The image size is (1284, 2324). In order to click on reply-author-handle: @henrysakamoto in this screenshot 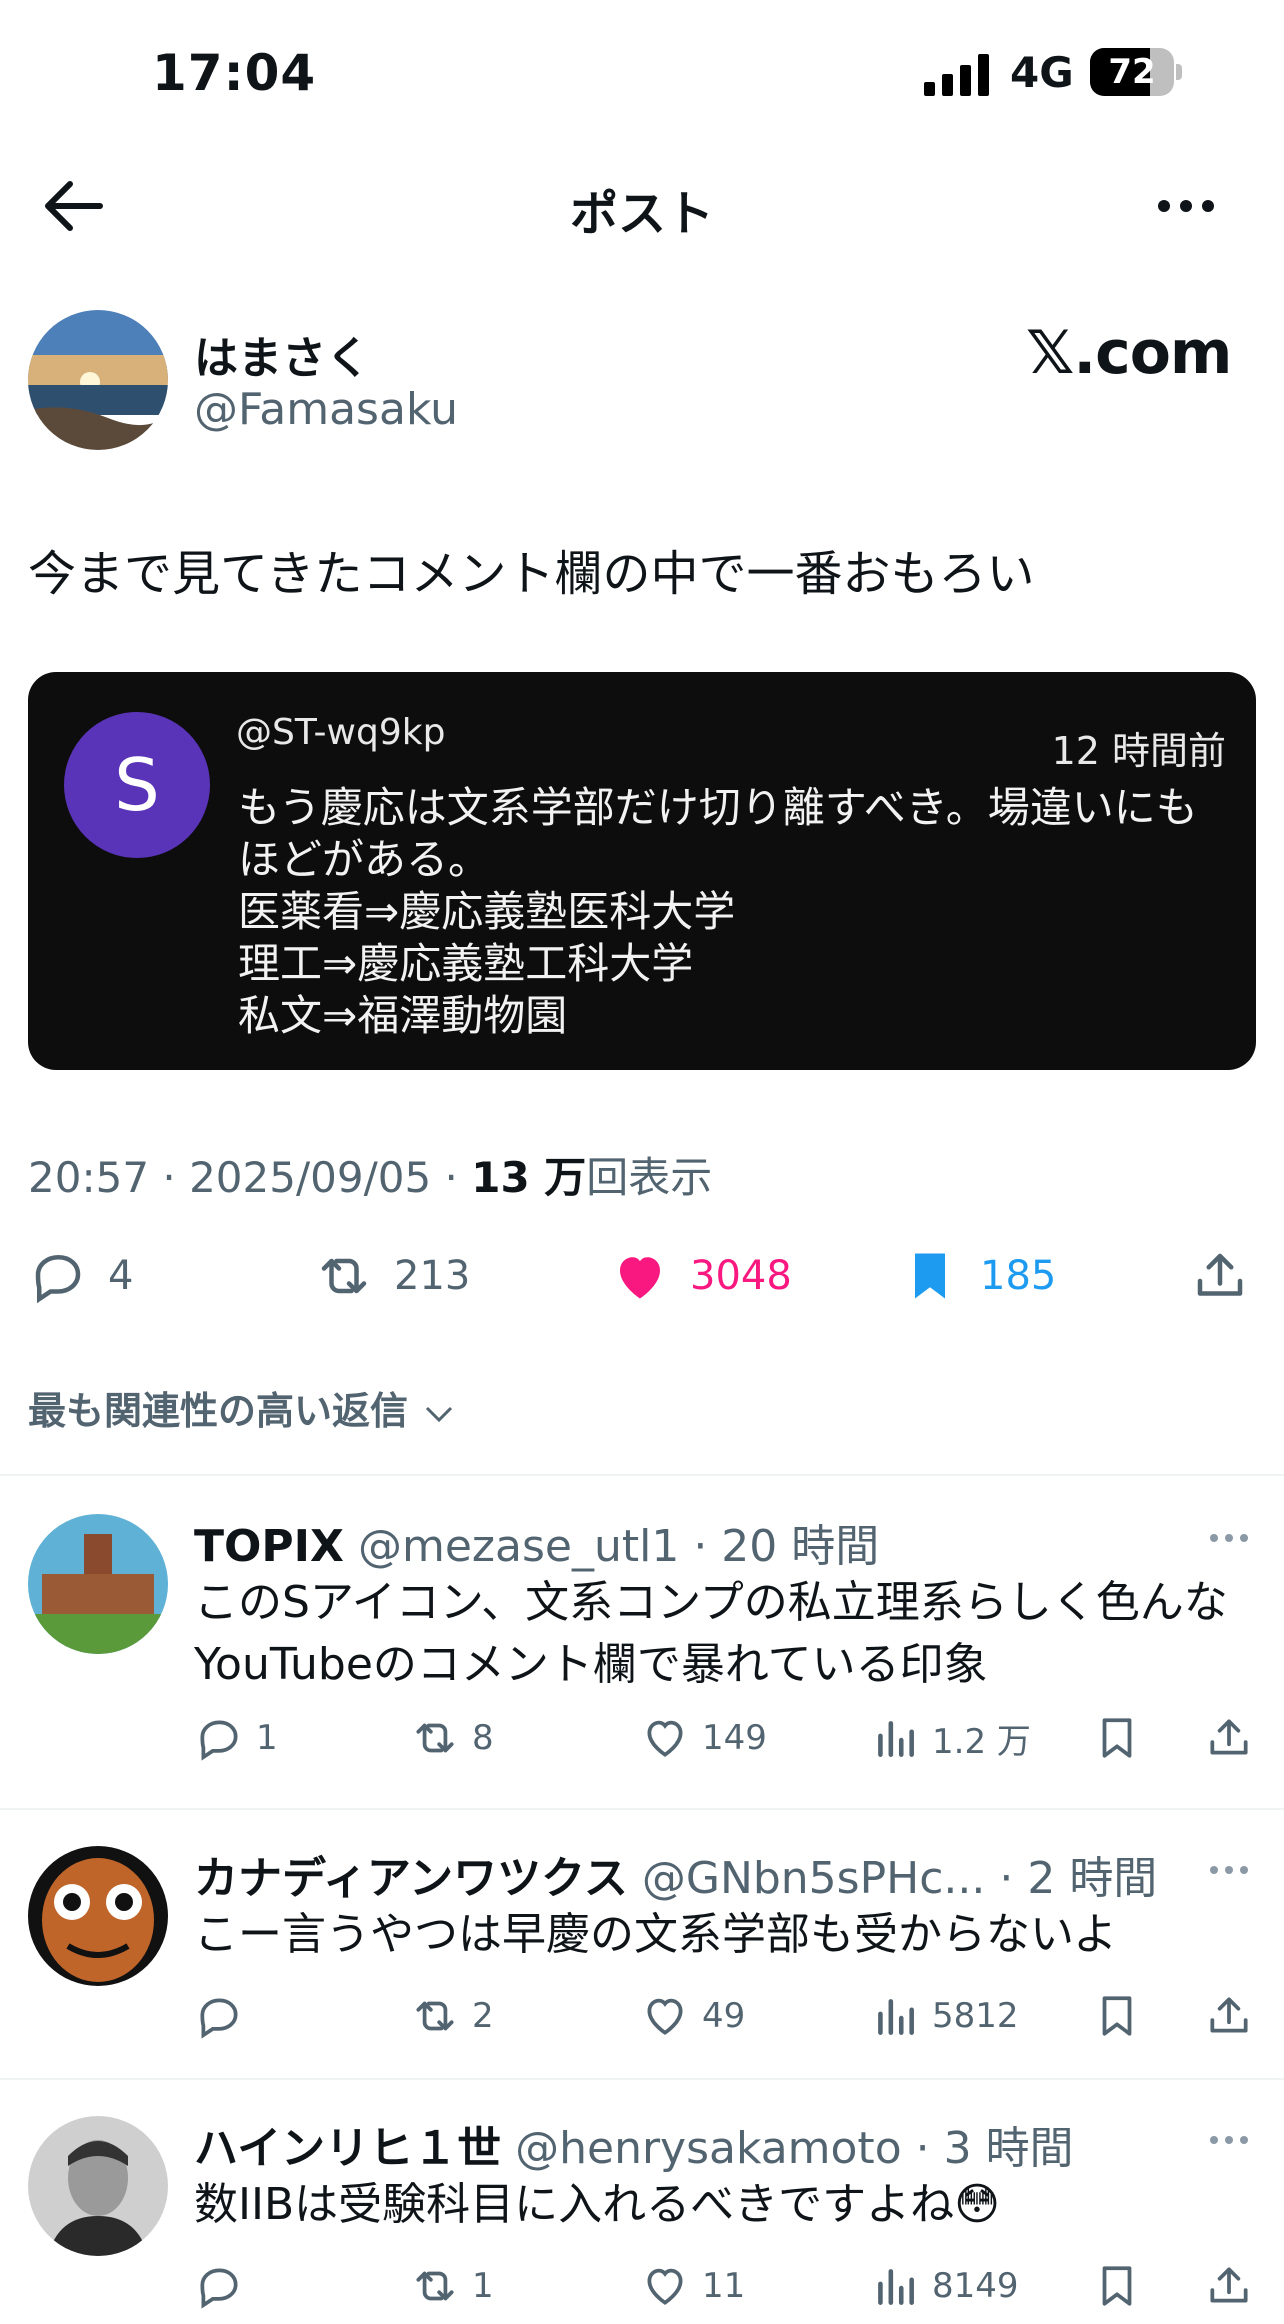, I will do `click(708, 2148)`.